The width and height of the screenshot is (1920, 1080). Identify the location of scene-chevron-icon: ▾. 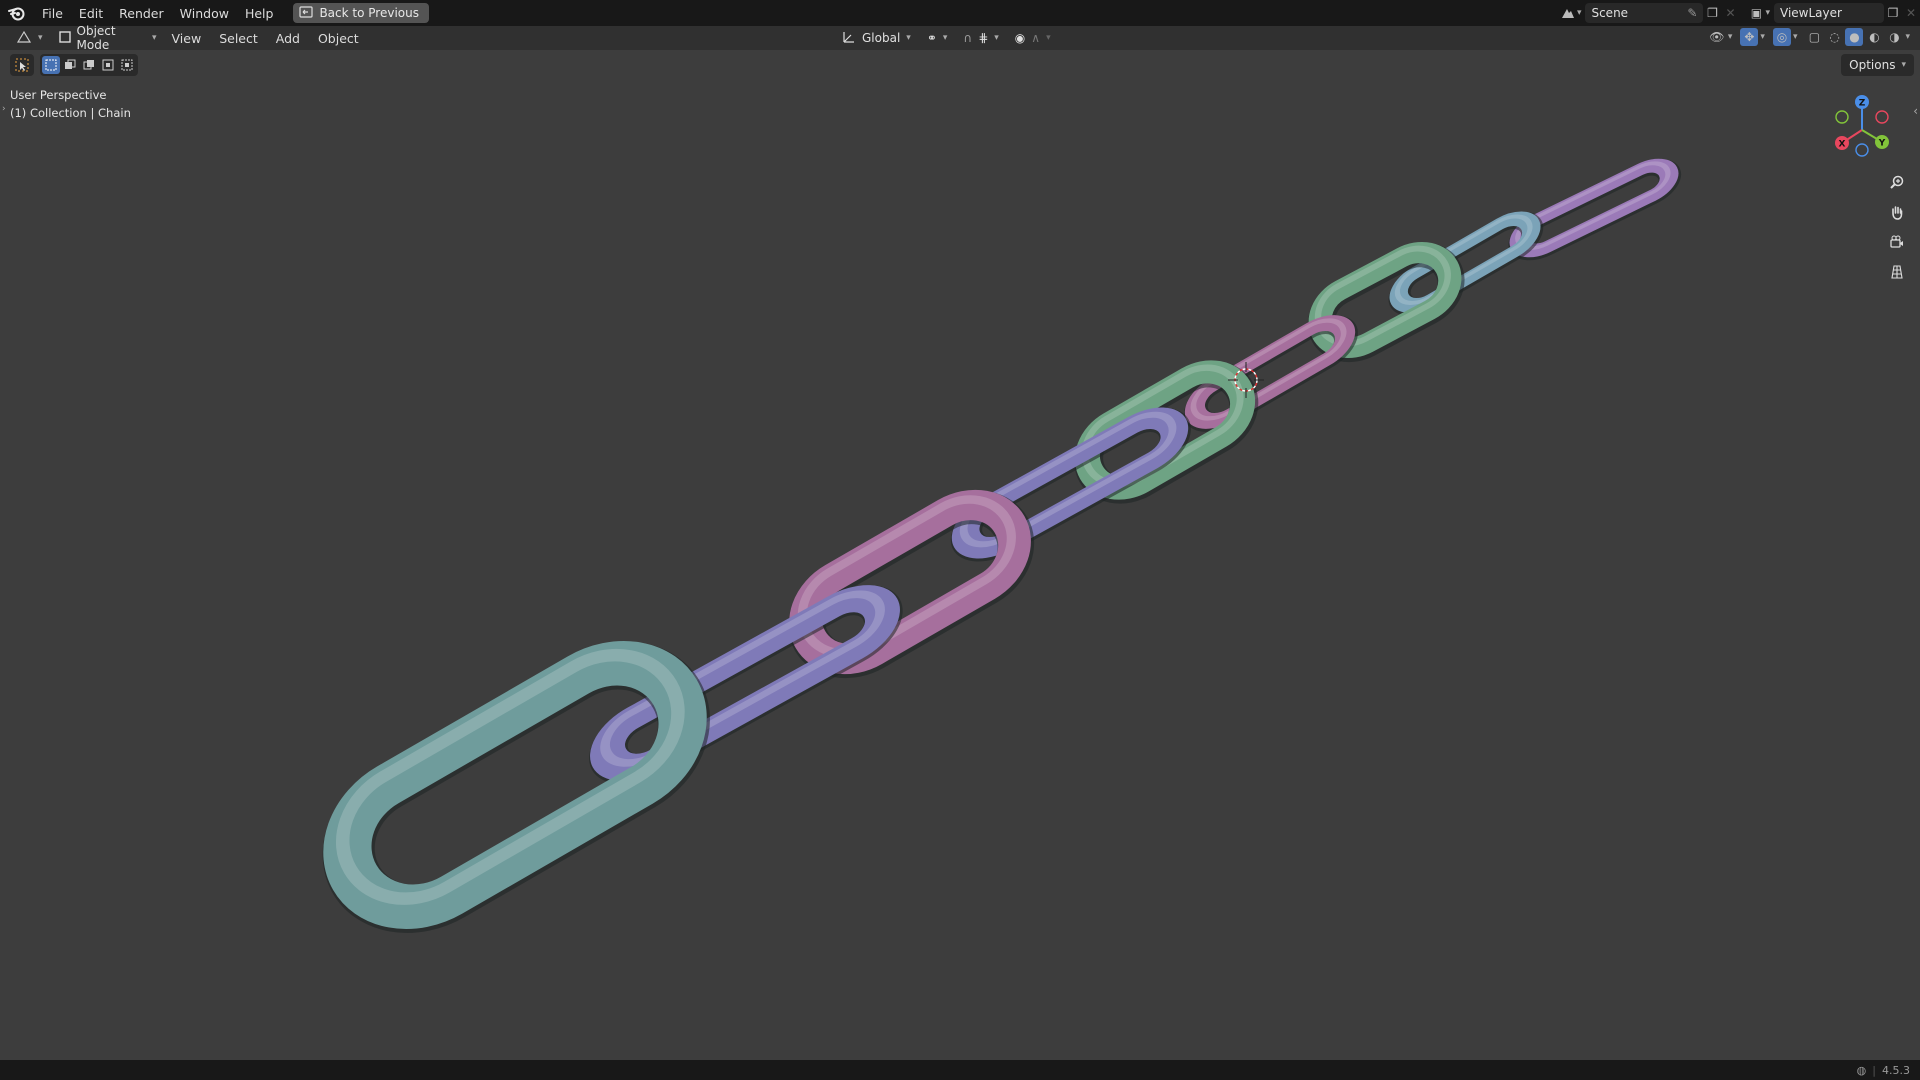
(1579, 13).